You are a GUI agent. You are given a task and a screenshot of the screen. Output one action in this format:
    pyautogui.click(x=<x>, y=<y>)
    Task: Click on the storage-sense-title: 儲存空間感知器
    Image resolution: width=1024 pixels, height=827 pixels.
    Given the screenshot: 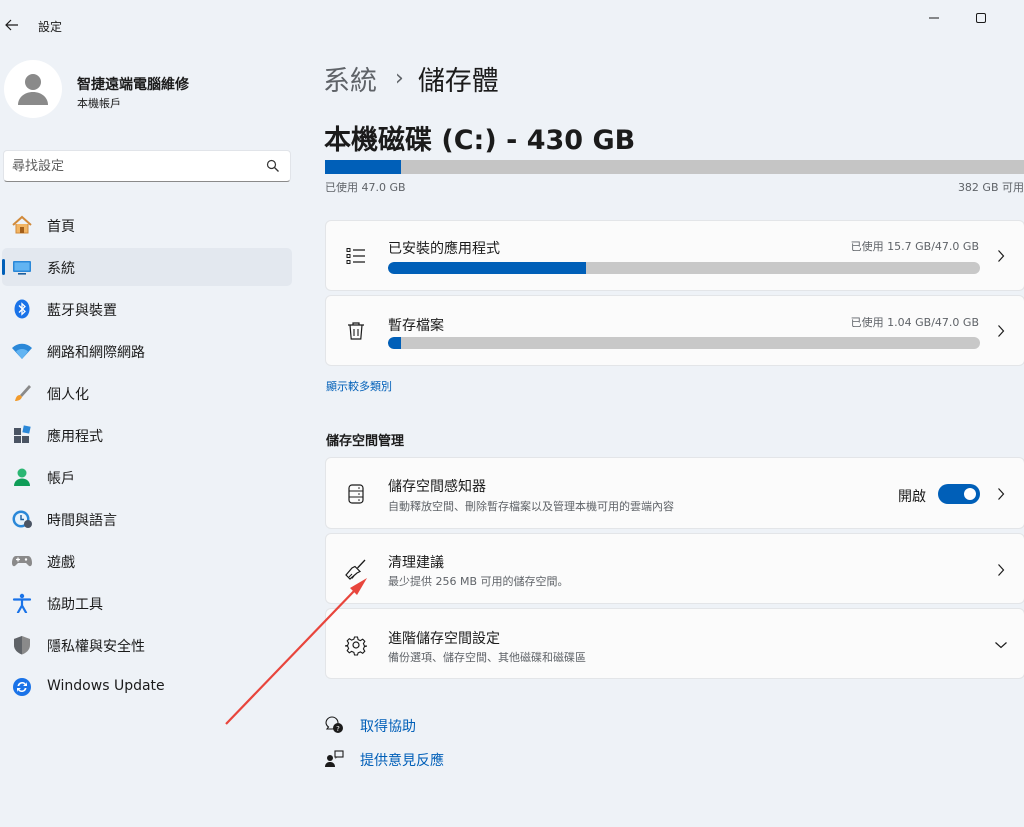 What is the action you would take?
    pyautogui.click(x=437, y=487)
    